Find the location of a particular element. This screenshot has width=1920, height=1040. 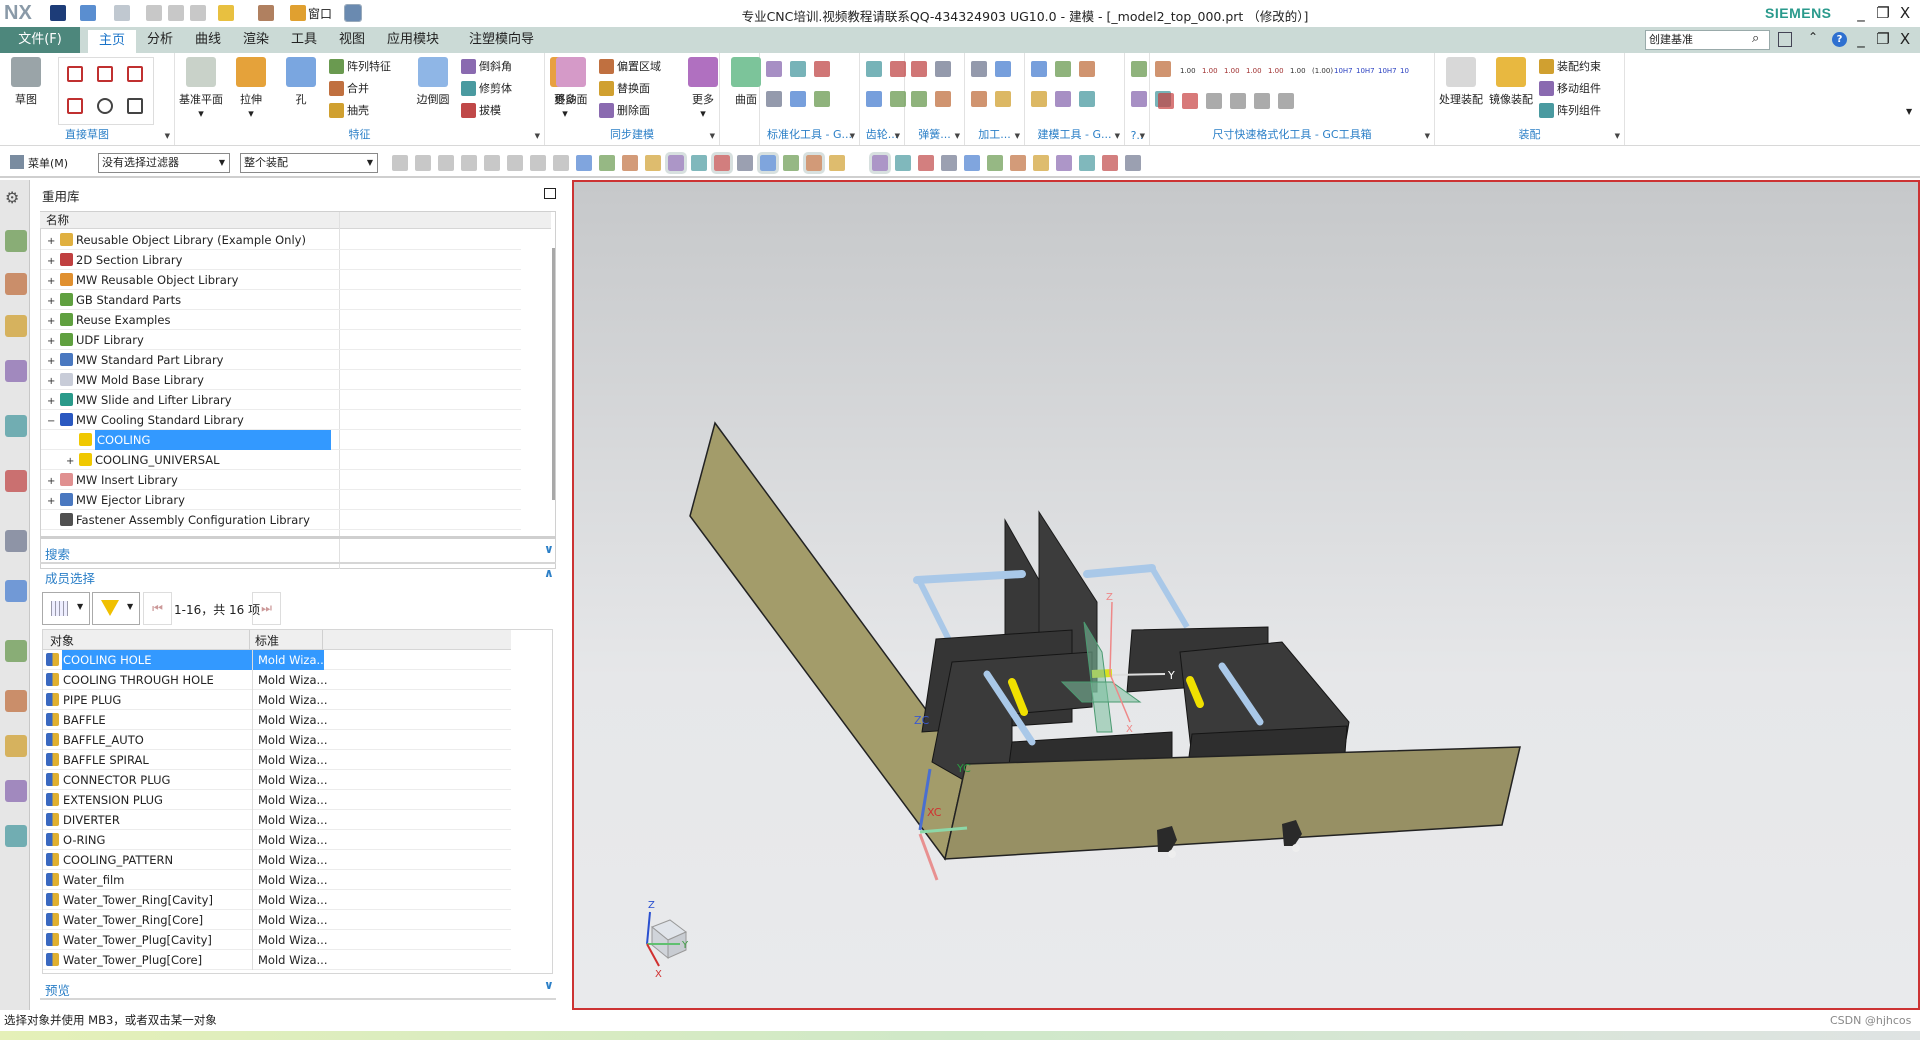

constraint-navigator-icon is located at coordinates (16, 284).